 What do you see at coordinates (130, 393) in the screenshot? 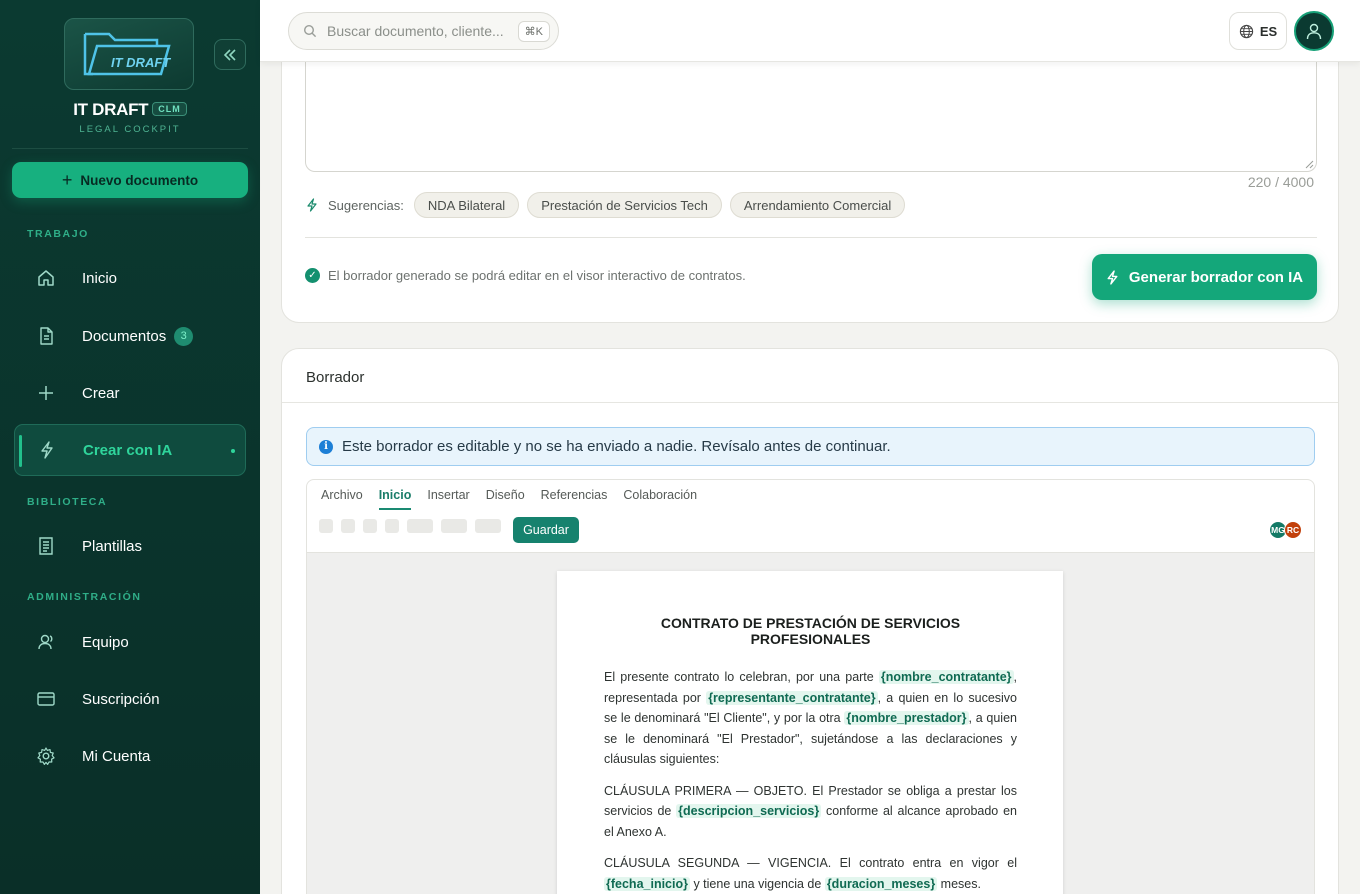
I see `sidebar-item-crear: Crear` at bounding box center [130, 393].